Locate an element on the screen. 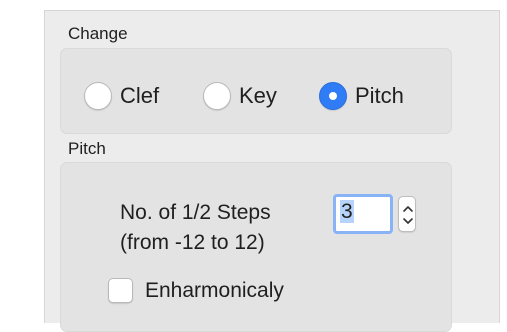 The height and width of the screenshot is (332, 507). half-steps-value: 3 is located at coordinates (347, 211).